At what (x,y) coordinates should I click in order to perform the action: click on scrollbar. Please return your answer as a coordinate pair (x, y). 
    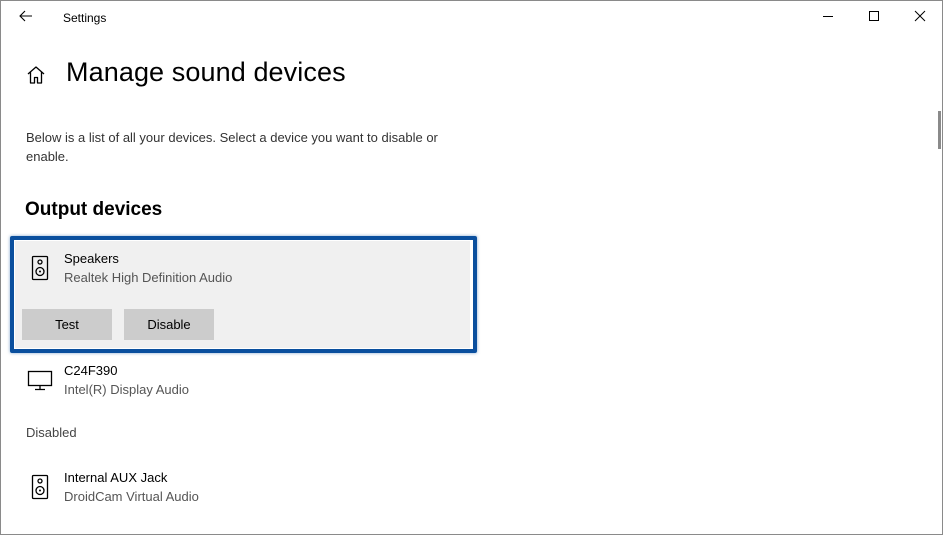
    Looking at the image, I should click on (939, 130).